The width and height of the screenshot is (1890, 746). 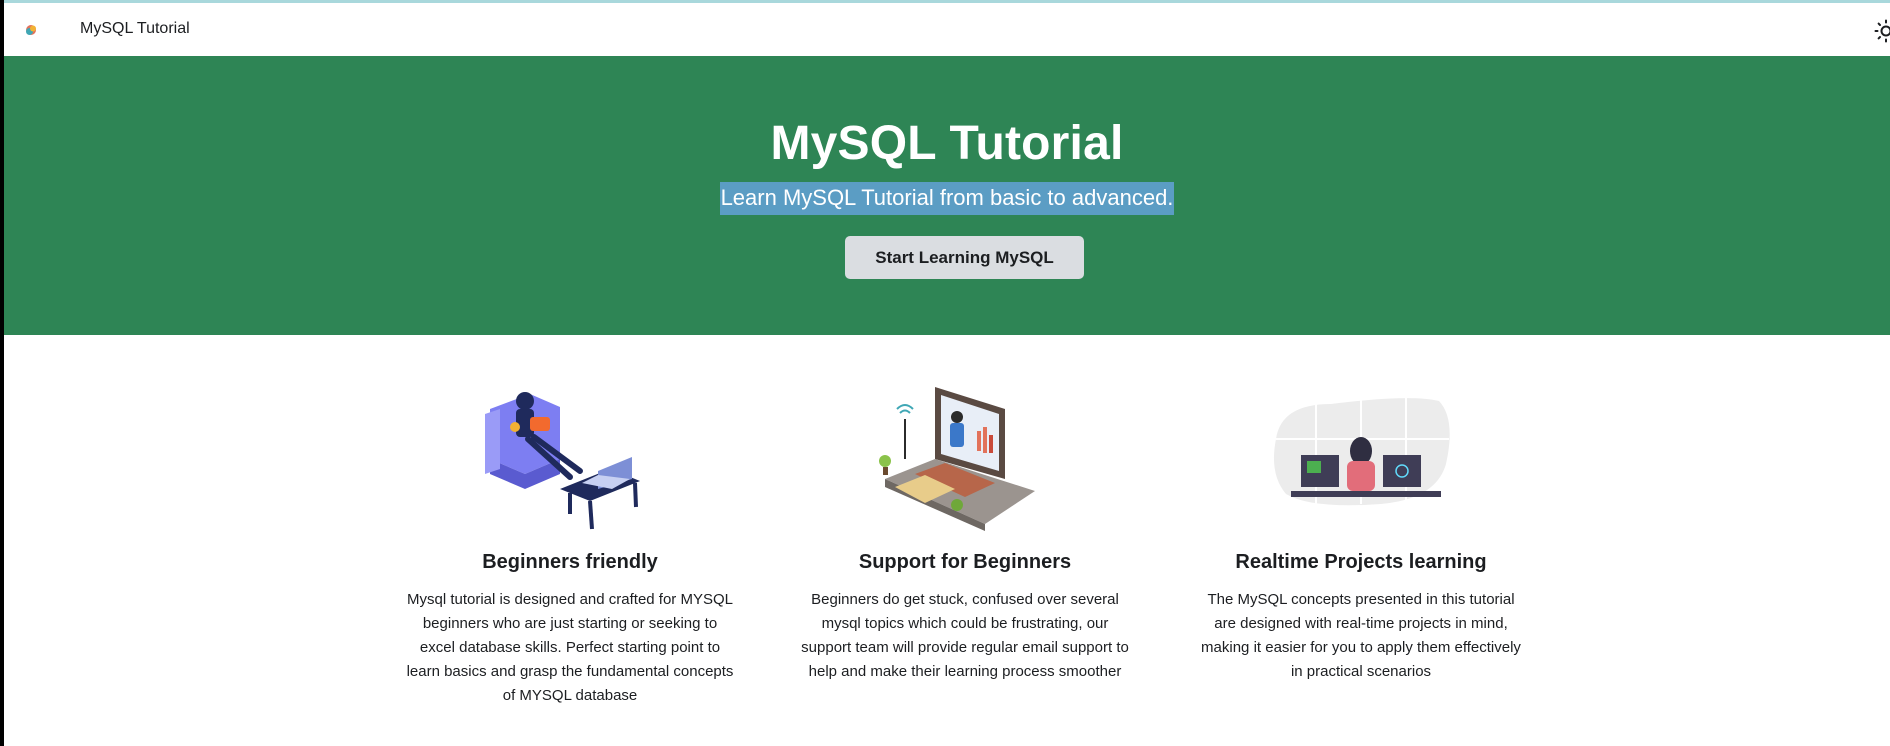 What do you see at coordinates (31, 30) in the screenshot?
I see `mysql-logo-icon` at bounding box center [31, 30].